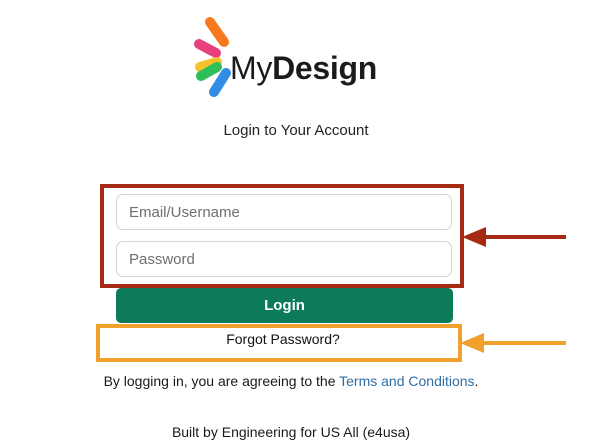 The width and height of the screenshot is (592, 444). Describe the element at coordinates (476, 381) in the screenshot. I see `agreement-suffix: .` at that location.